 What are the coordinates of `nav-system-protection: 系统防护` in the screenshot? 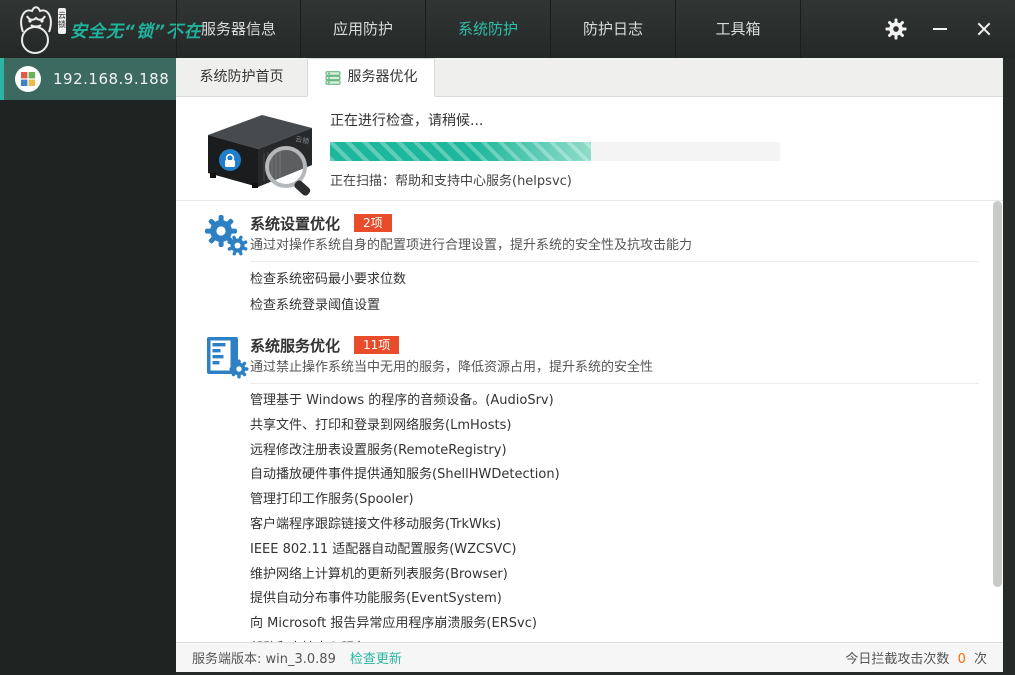 It's located at (488, 29).